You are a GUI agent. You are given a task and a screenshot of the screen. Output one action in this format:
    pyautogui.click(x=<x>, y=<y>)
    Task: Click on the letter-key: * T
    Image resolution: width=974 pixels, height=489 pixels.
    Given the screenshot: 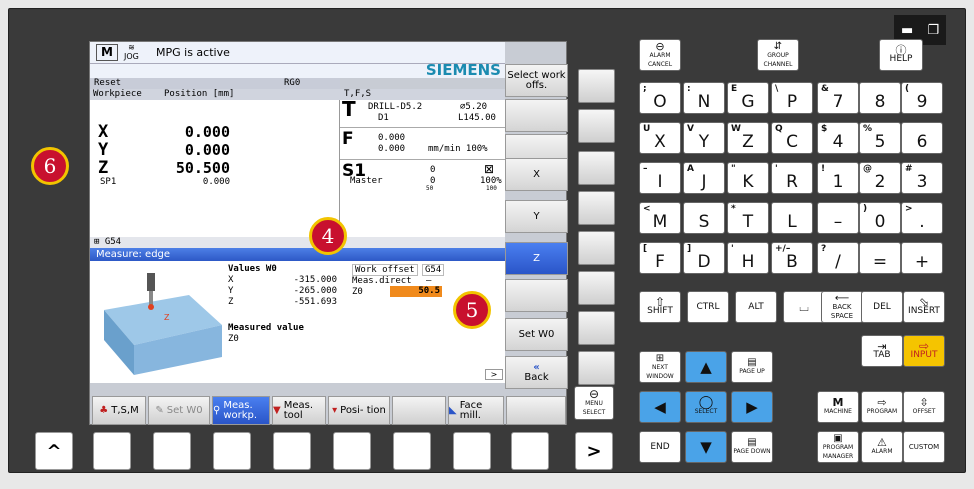 What is the action you would take?
    pyautogui.click(x=748, y=218)
    